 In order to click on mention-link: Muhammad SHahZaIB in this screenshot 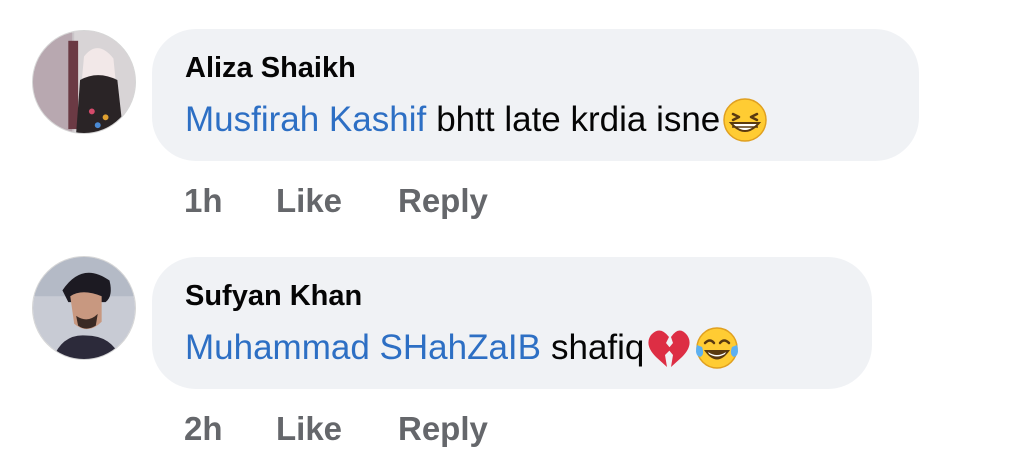, I will do `click(363, 348)`.